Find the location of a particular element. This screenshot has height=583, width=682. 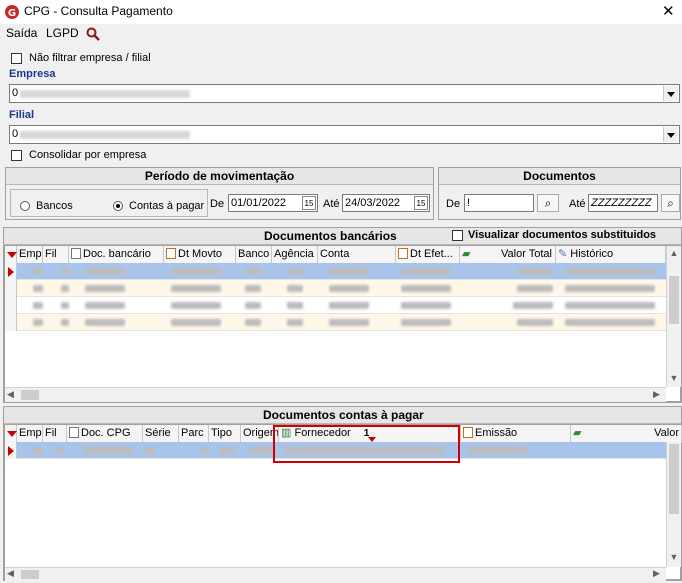

document-icon is located at coordinates (76, 253).